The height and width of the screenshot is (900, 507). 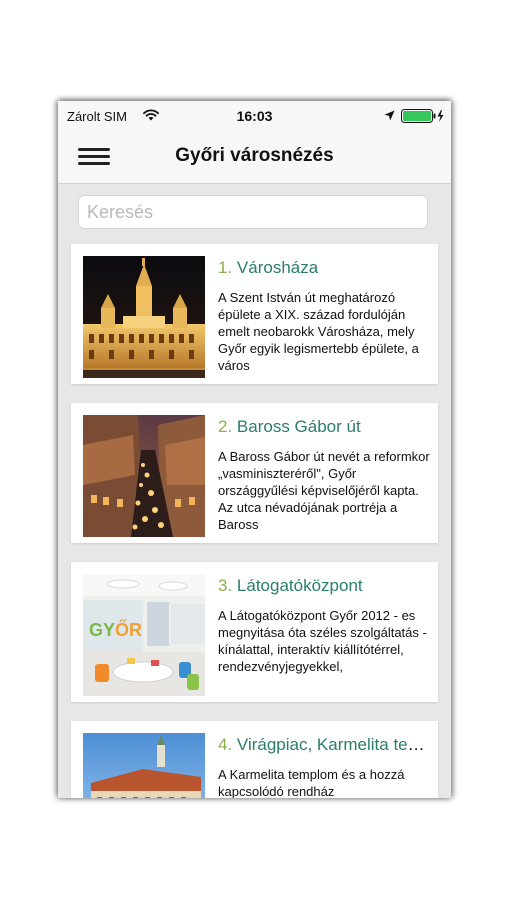 What do you see at coordinates (144, 765) in the screenshot?
I see `carmelite-church-thumbnail` at bounding box center [144, 765].